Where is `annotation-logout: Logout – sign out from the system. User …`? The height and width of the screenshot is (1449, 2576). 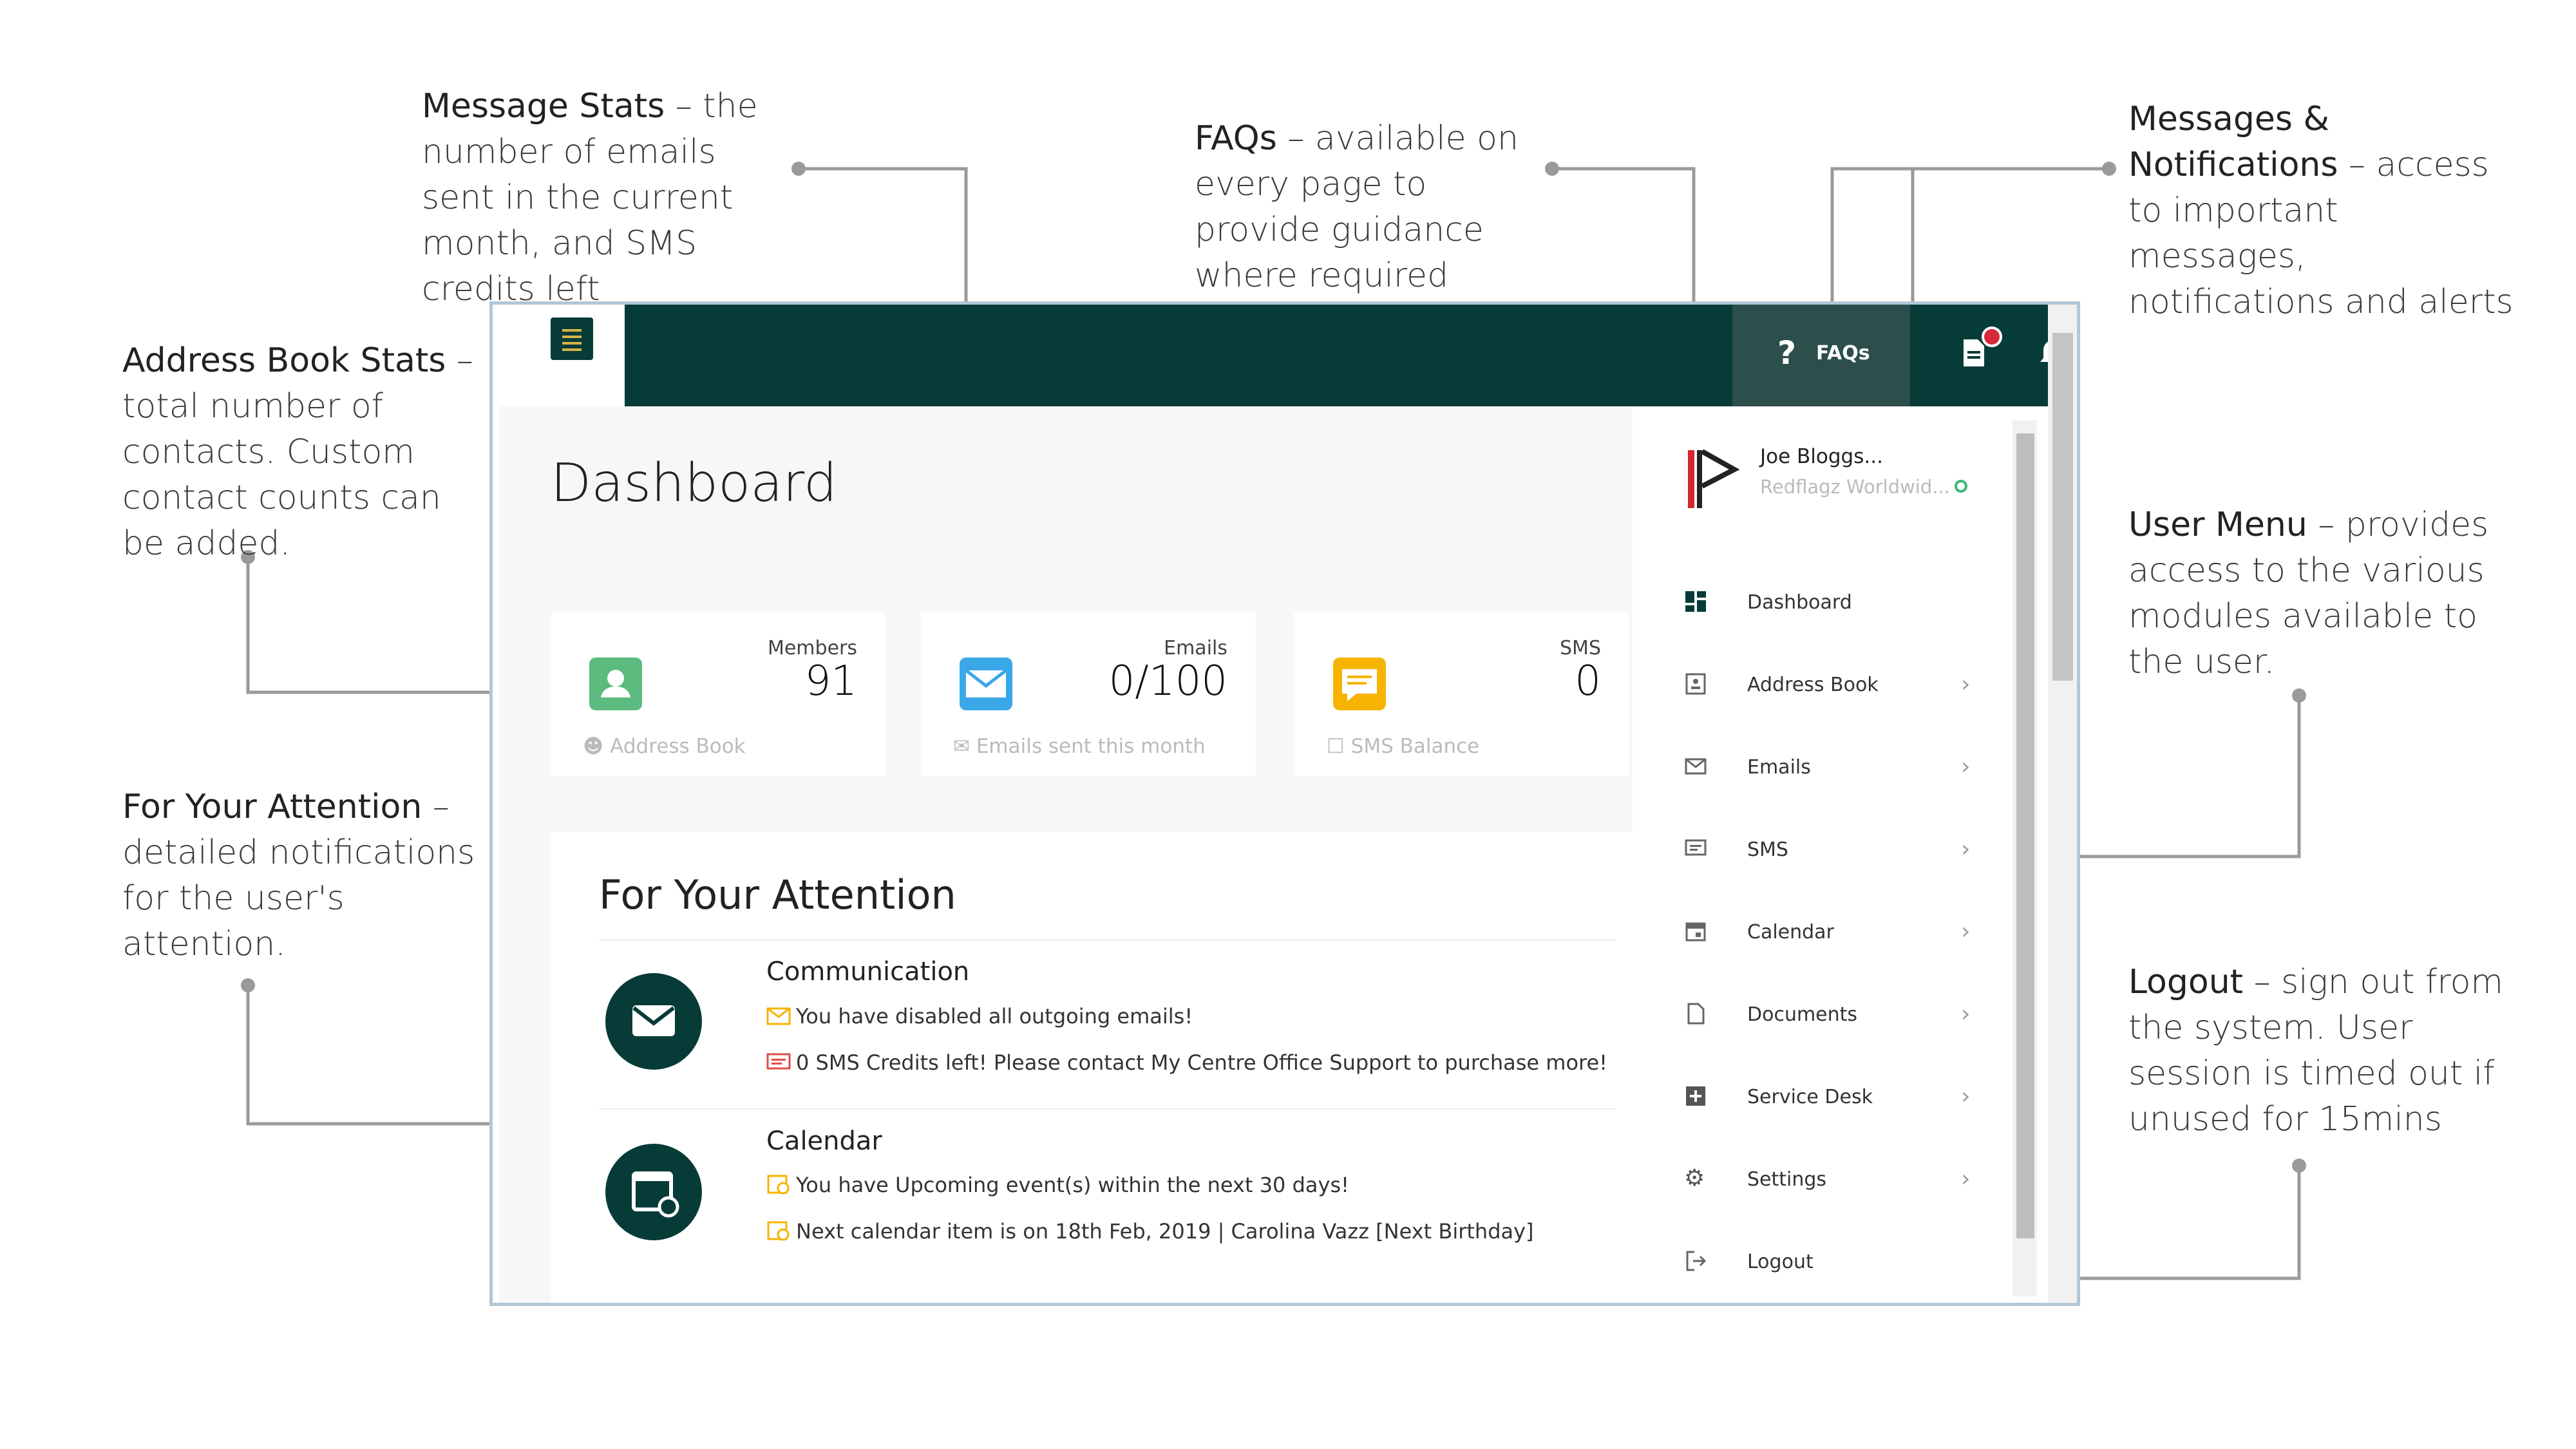 annotation-logout: Logout – sign out from the system. User … is located at coordinates (2316, 1051).